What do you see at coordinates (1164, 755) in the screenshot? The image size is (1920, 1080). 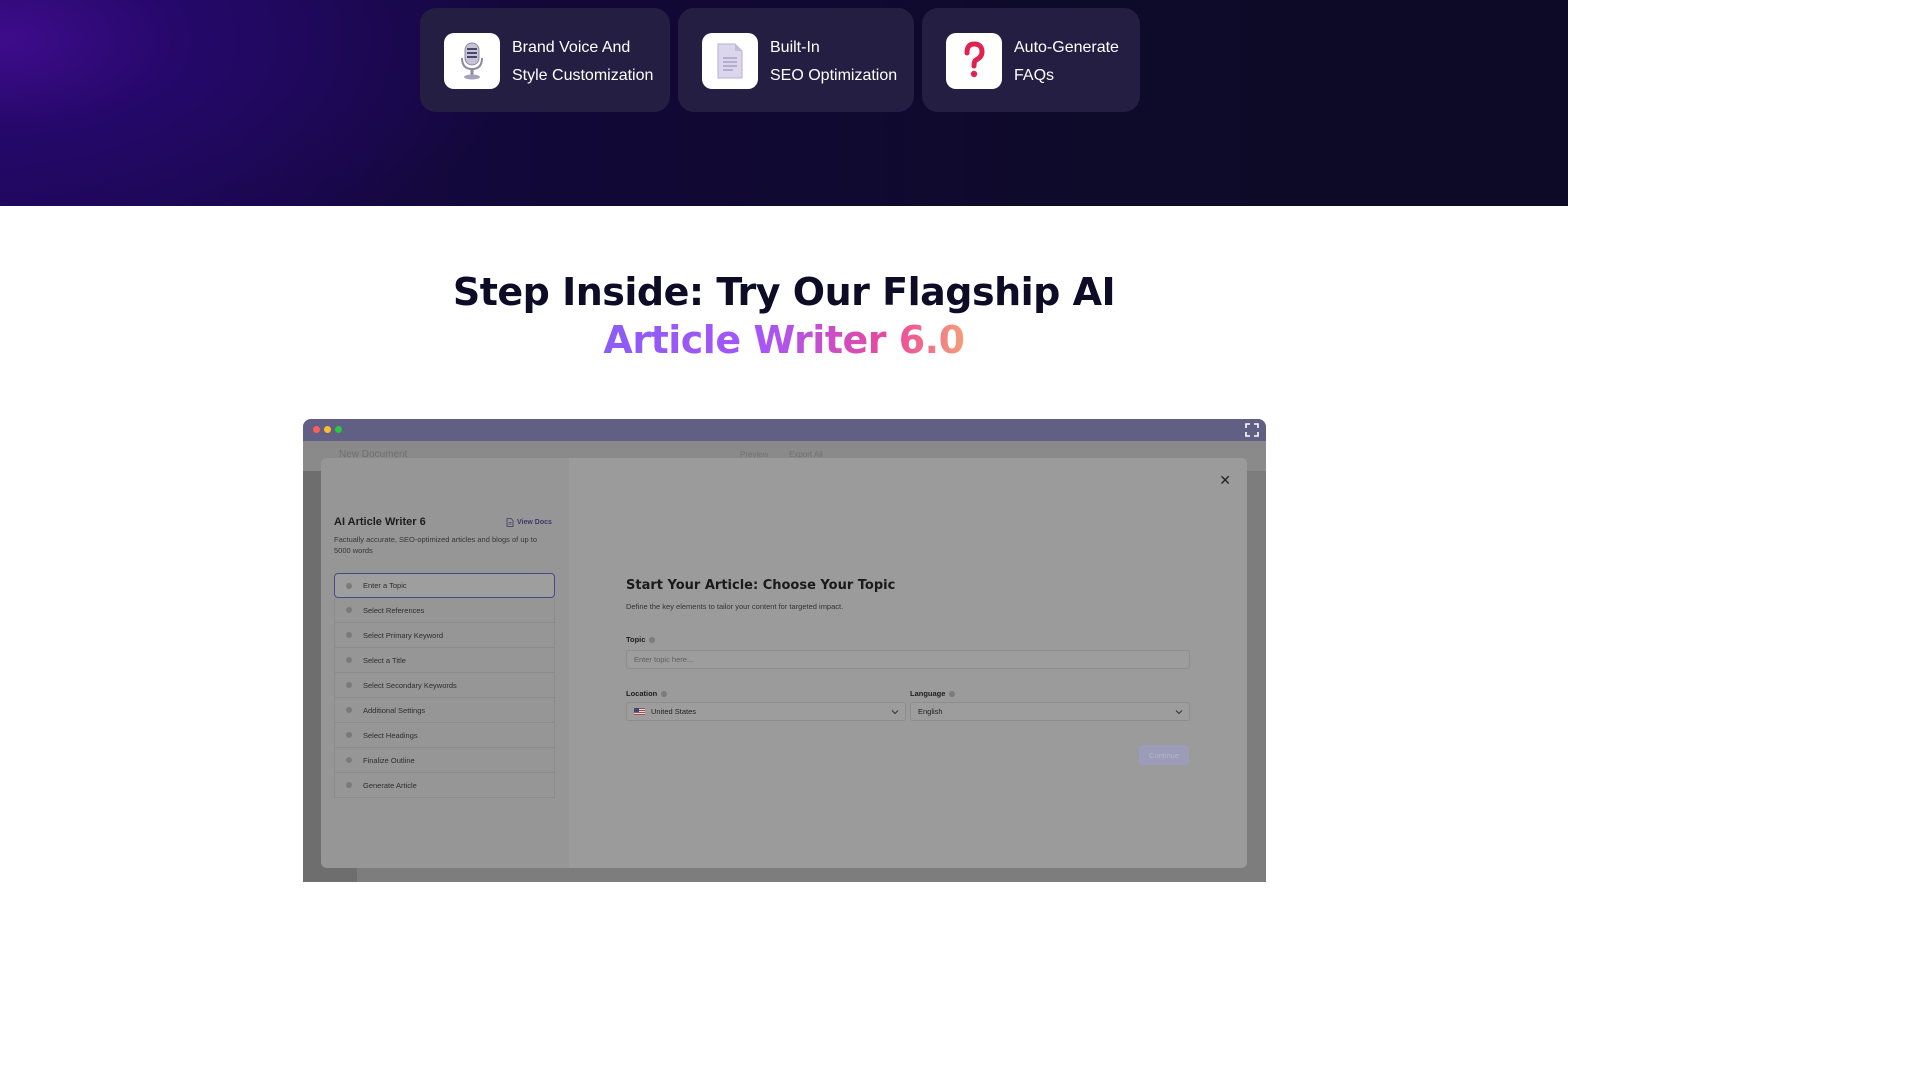 I see `continue-button: Continue` at bounding box center [1164, 755].